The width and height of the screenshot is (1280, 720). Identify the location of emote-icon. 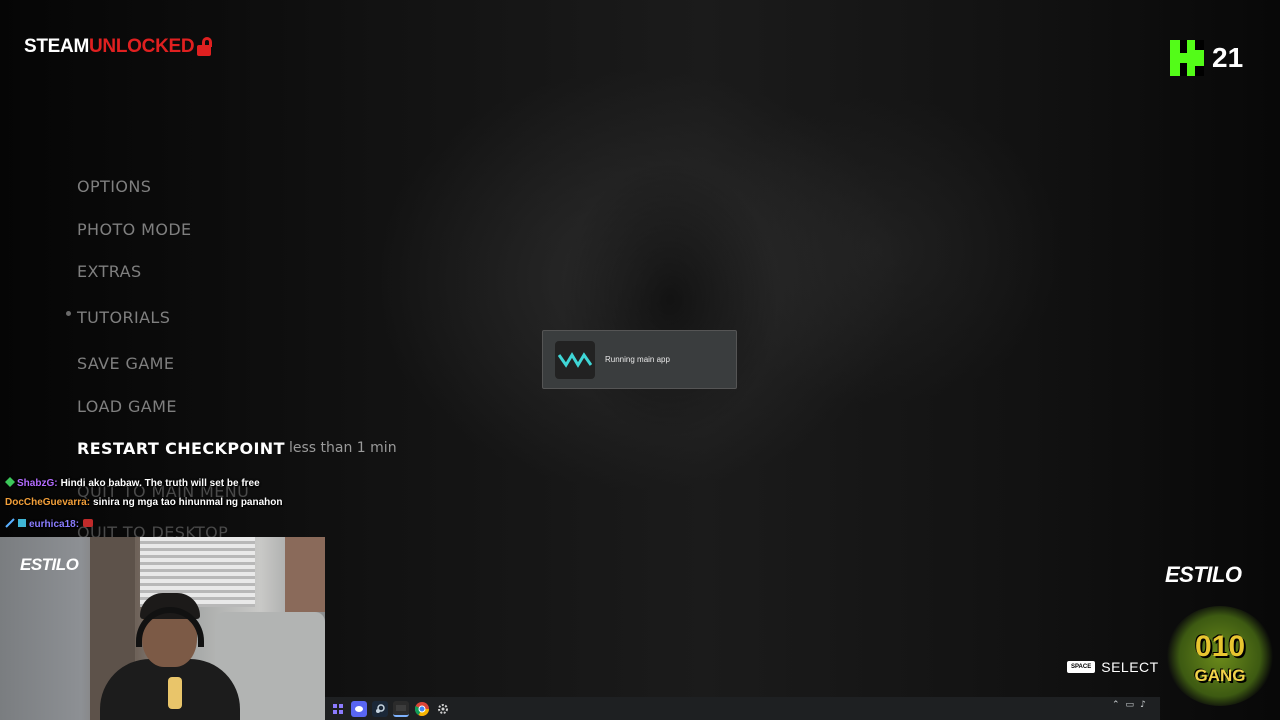
(88, 523).